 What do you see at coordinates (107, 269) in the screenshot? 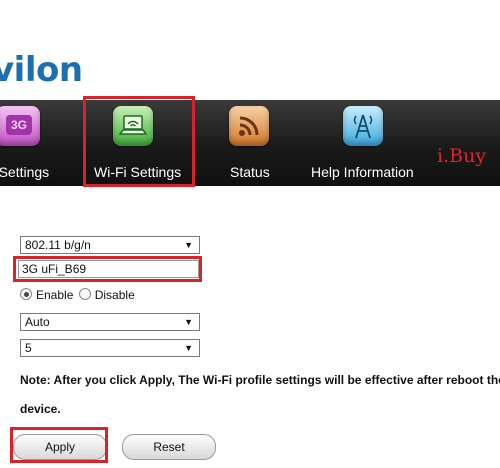
I see `ssid-highlight` at bounding box center [107, 269].